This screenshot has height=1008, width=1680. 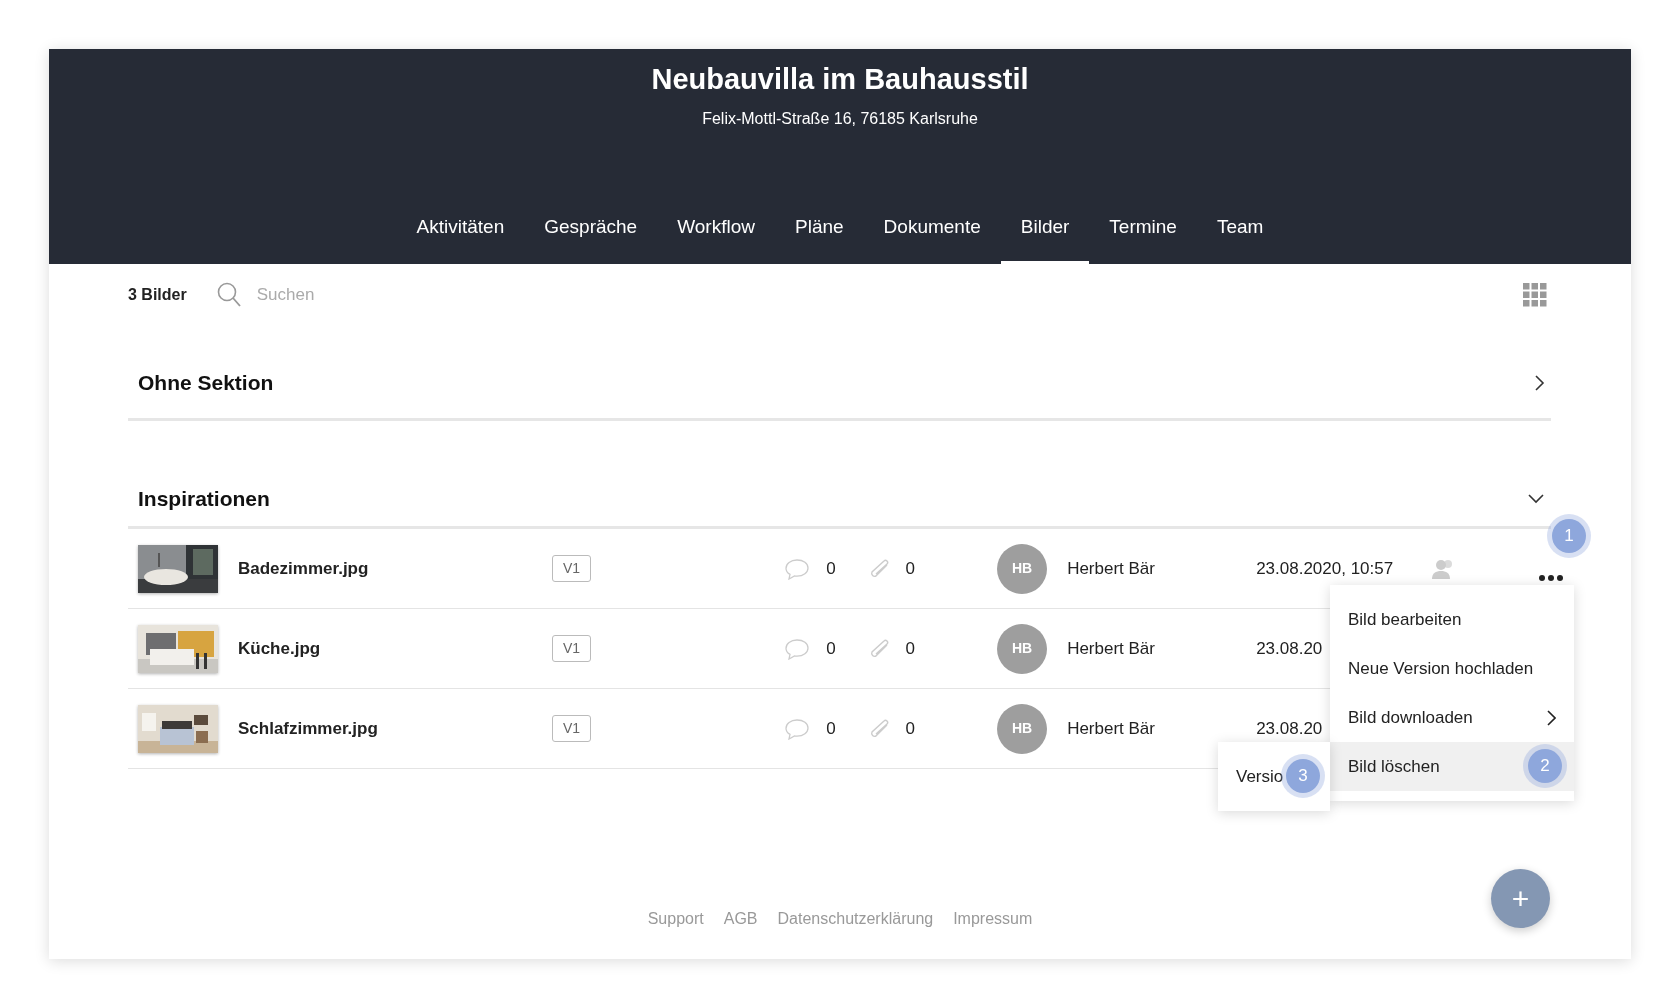 What do you see at coordinates (1240, 232) in the screenshot?
I see `nav-tab: Team` at bounding box center [1240, 232].